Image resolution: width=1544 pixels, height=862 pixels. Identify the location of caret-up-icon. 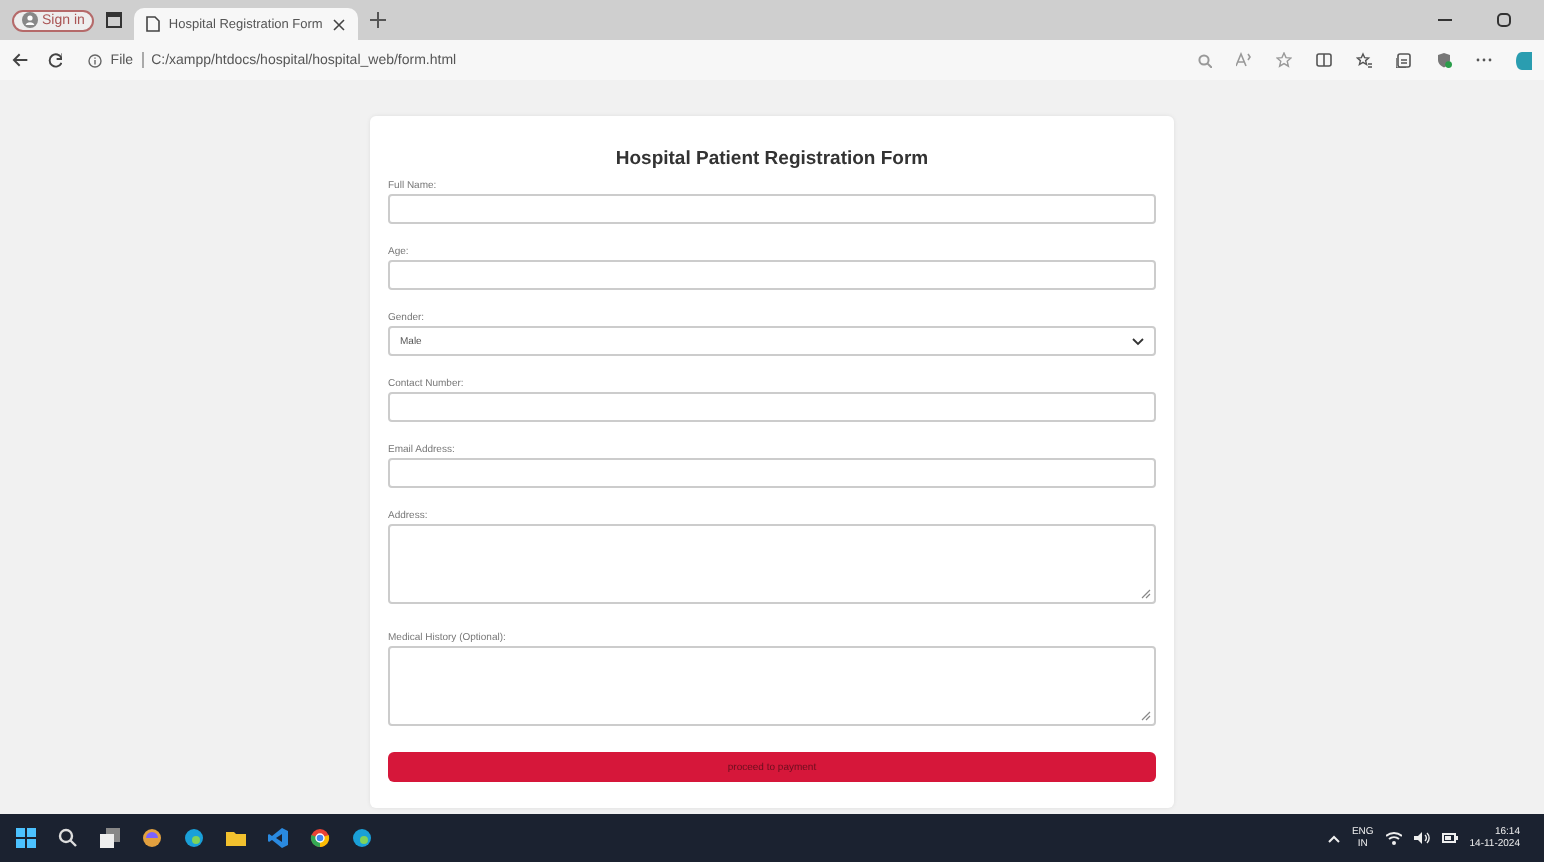
(1333, 838).